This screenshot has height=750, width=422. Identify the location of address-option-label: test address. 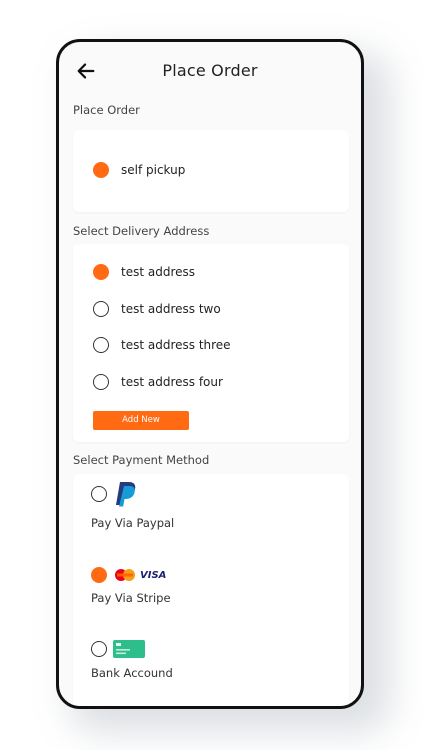
(158, 272).